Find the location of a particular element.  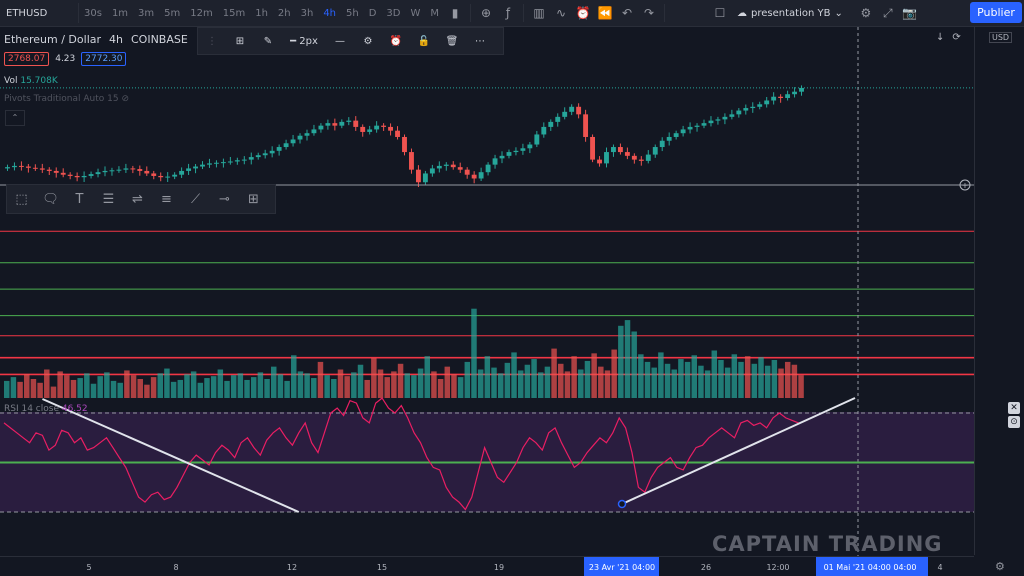

vol-label: Vol is located at coordinates (11, 81).